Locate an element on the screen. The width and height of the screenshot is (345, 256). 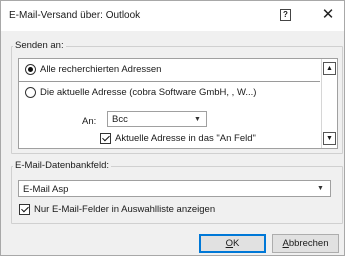
db-field-group-label: E-Mail-Datenbankfeld: is located at coordinates (62, 165).